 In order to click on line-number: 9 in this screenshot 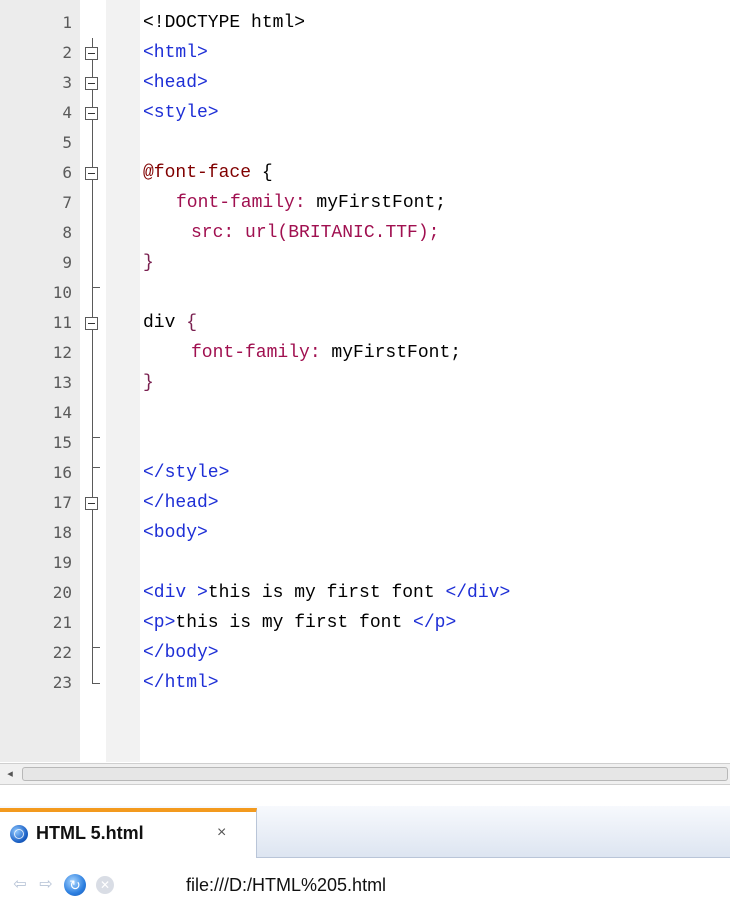, I will do `click(67, 262)`.